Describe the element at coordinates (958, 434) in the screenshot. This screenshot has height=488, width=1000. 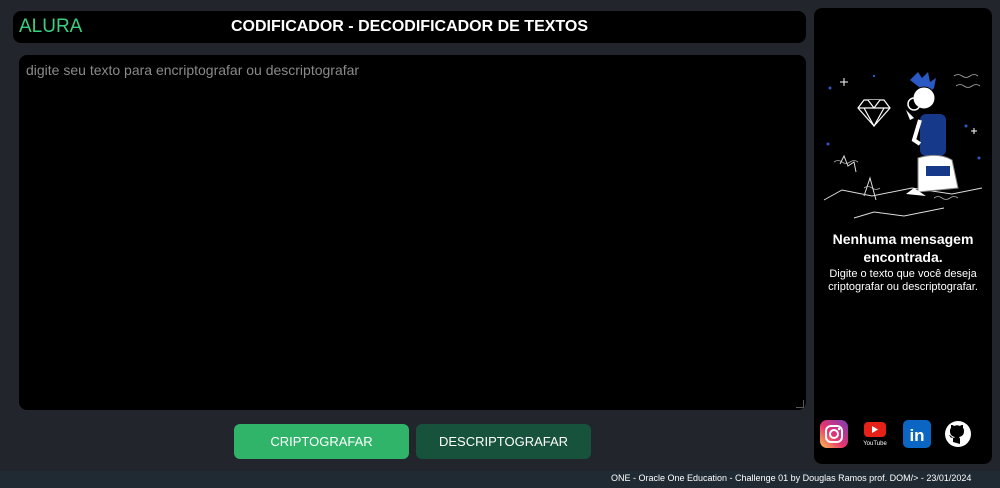
I see `github-icon` at that location.